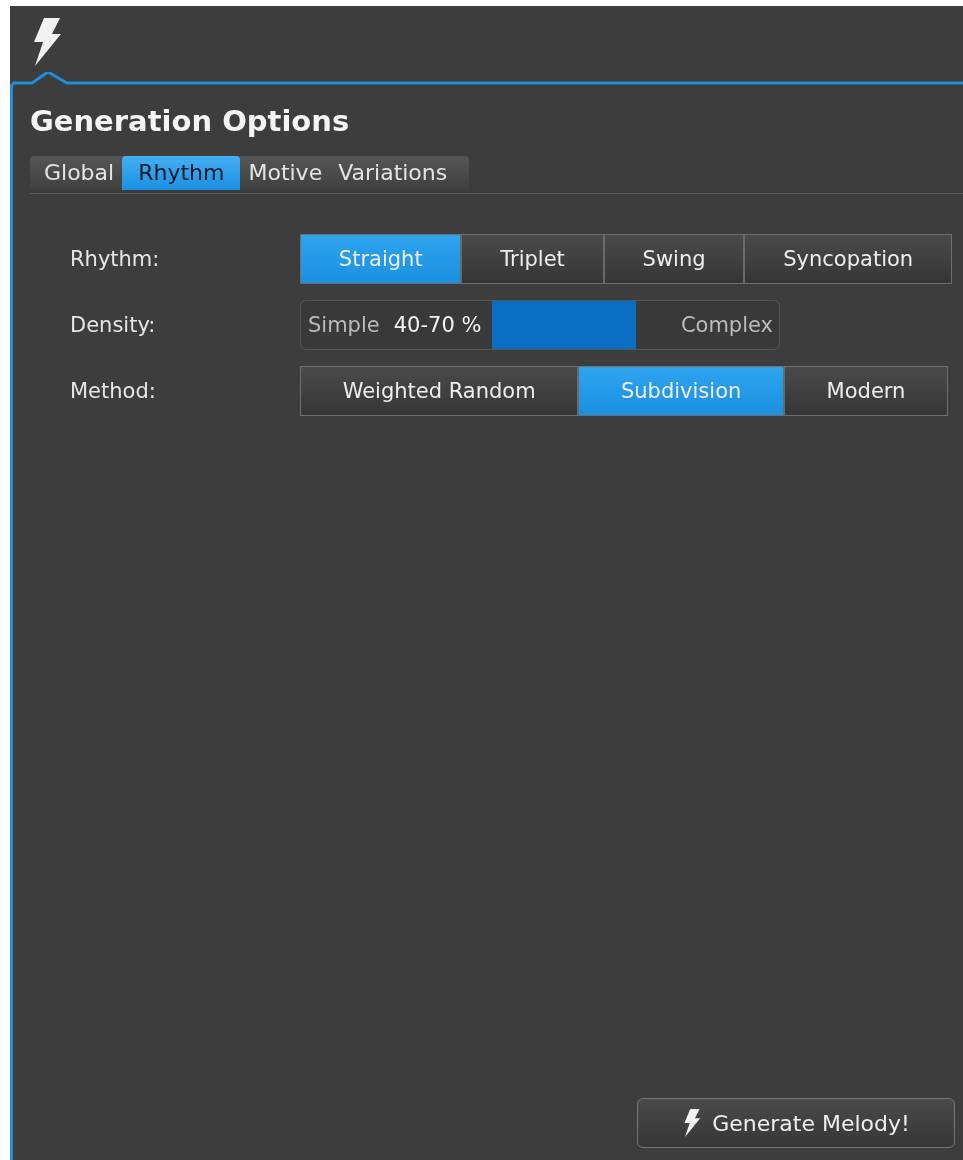  I want to click on field-label: Rhythm:, so click(115, 259).